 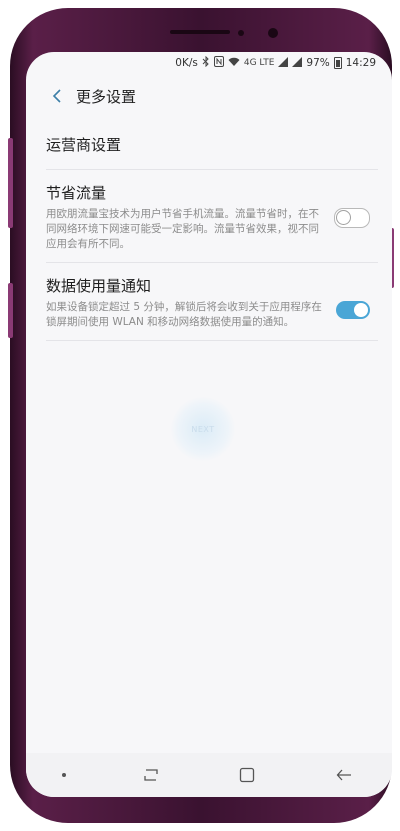 What do you see at coordinates (352, 218) in the screenshot?
I see `data-saver-toggle` at bounding box center [352, 218].